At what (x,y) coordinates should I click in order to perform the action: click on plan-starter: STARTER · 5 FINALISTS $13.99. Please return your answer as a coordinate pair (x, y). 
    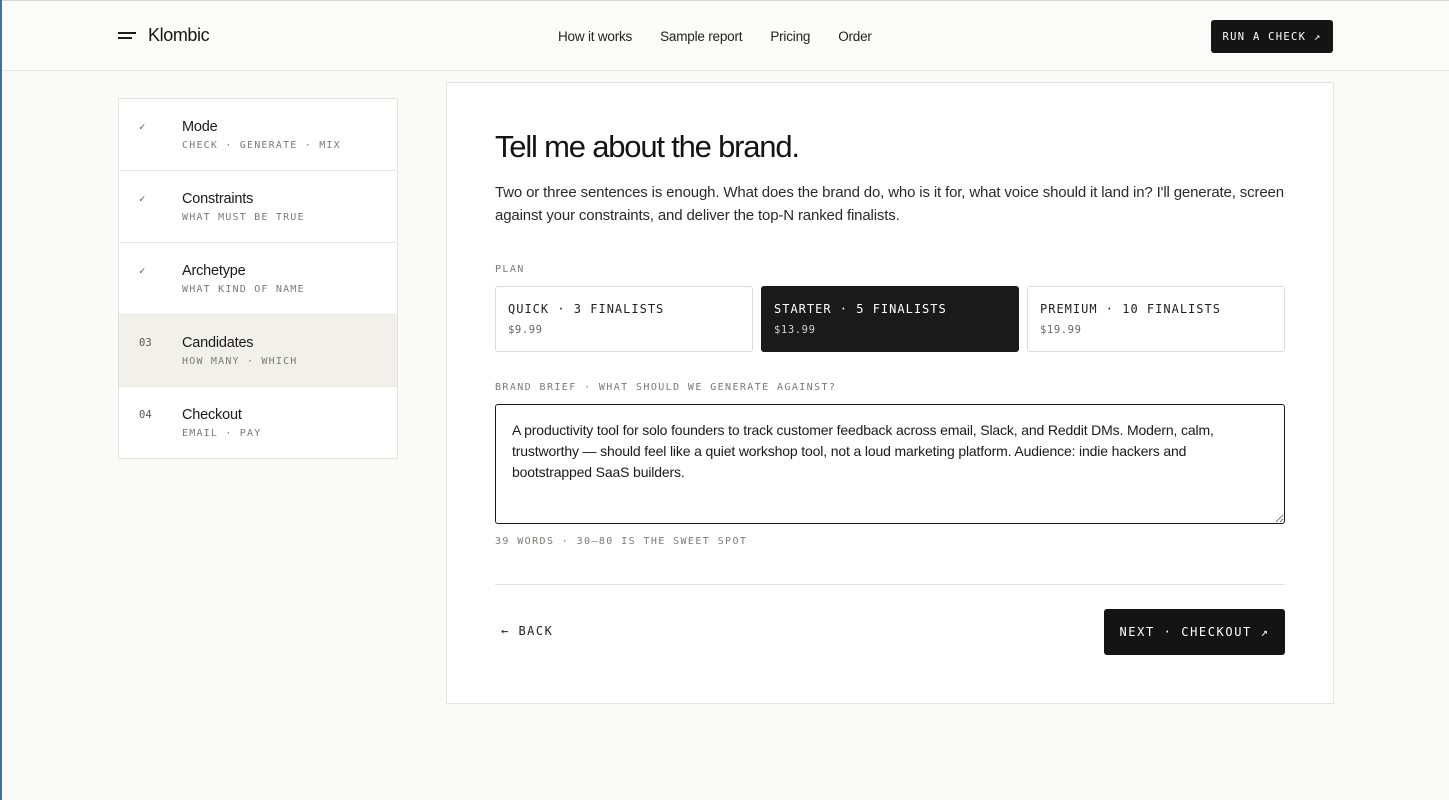
    Looking at the image, I should click on (890, 319).